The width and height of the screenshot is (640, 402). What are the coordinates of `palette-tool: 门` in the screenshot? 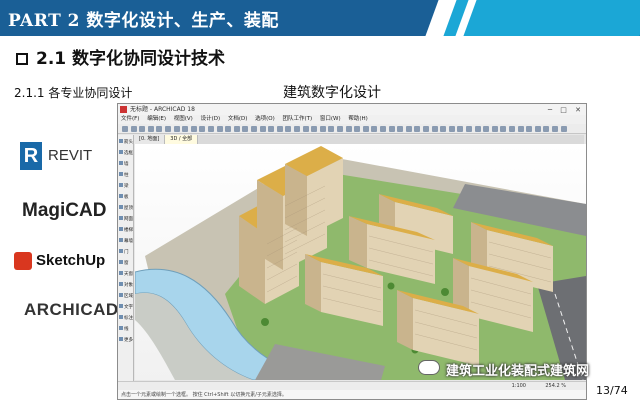 It's located at (126, 252).